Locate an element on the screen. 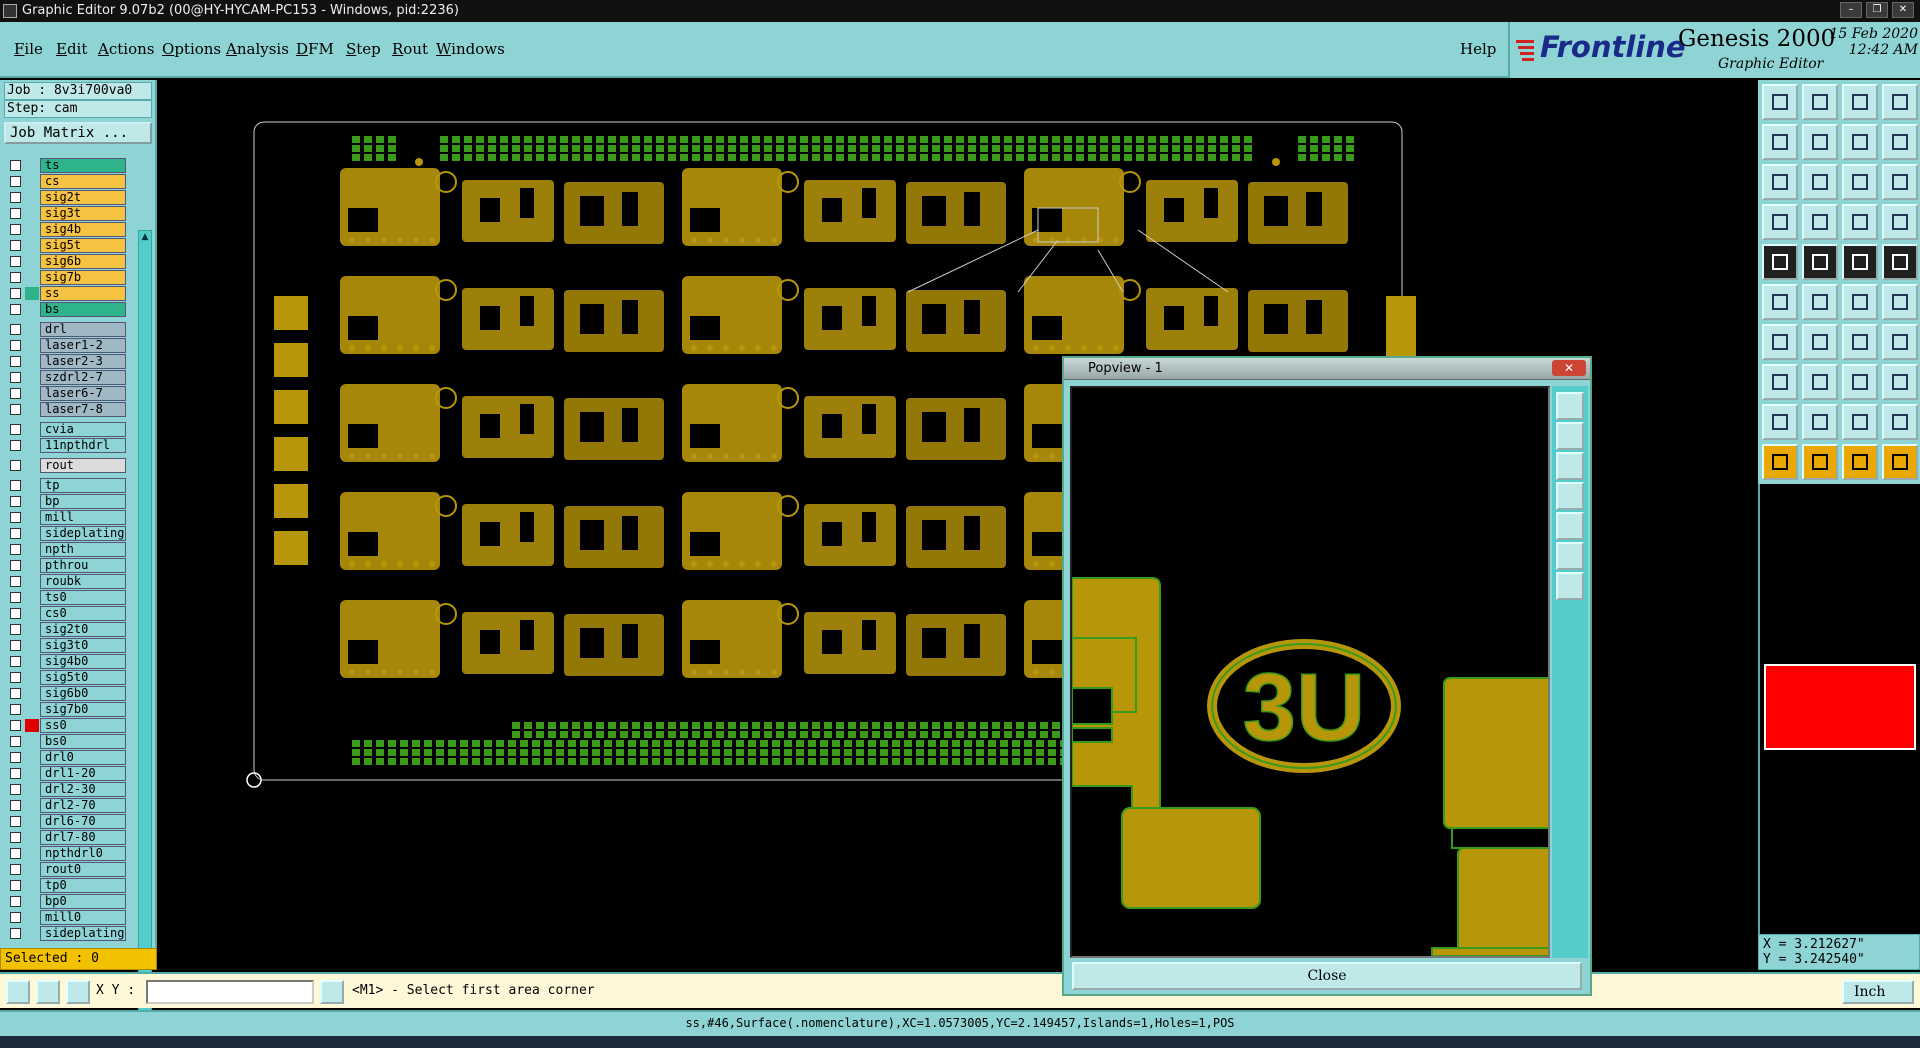 Image resolution: width=1920 pixels, height=1048 pixels. layer-row: sig4b0 is located at coordinates (65, 661).